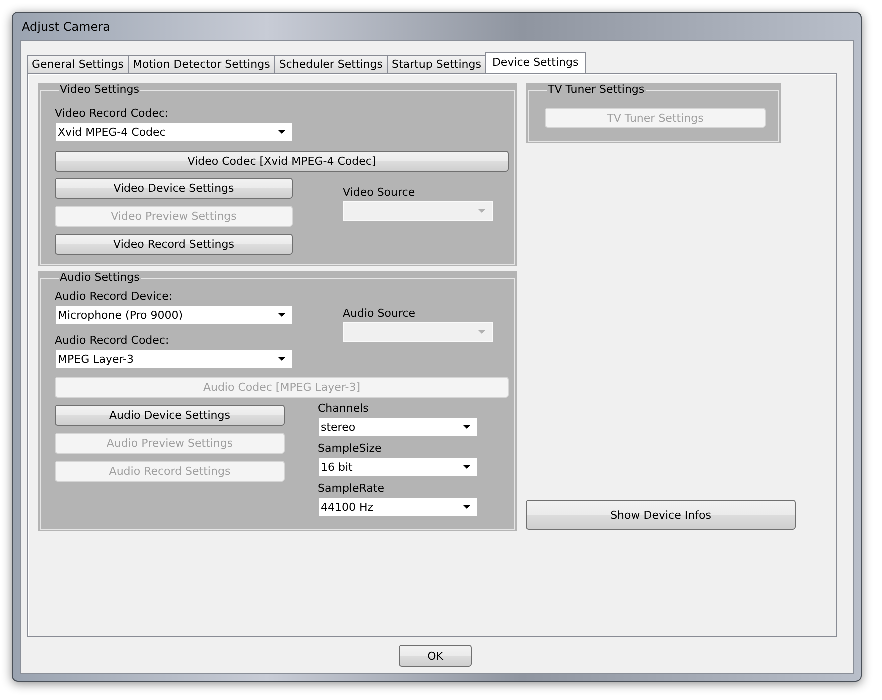 The image size is (882, 700). I want to click on tab: Device Settings, so click(535, 62).